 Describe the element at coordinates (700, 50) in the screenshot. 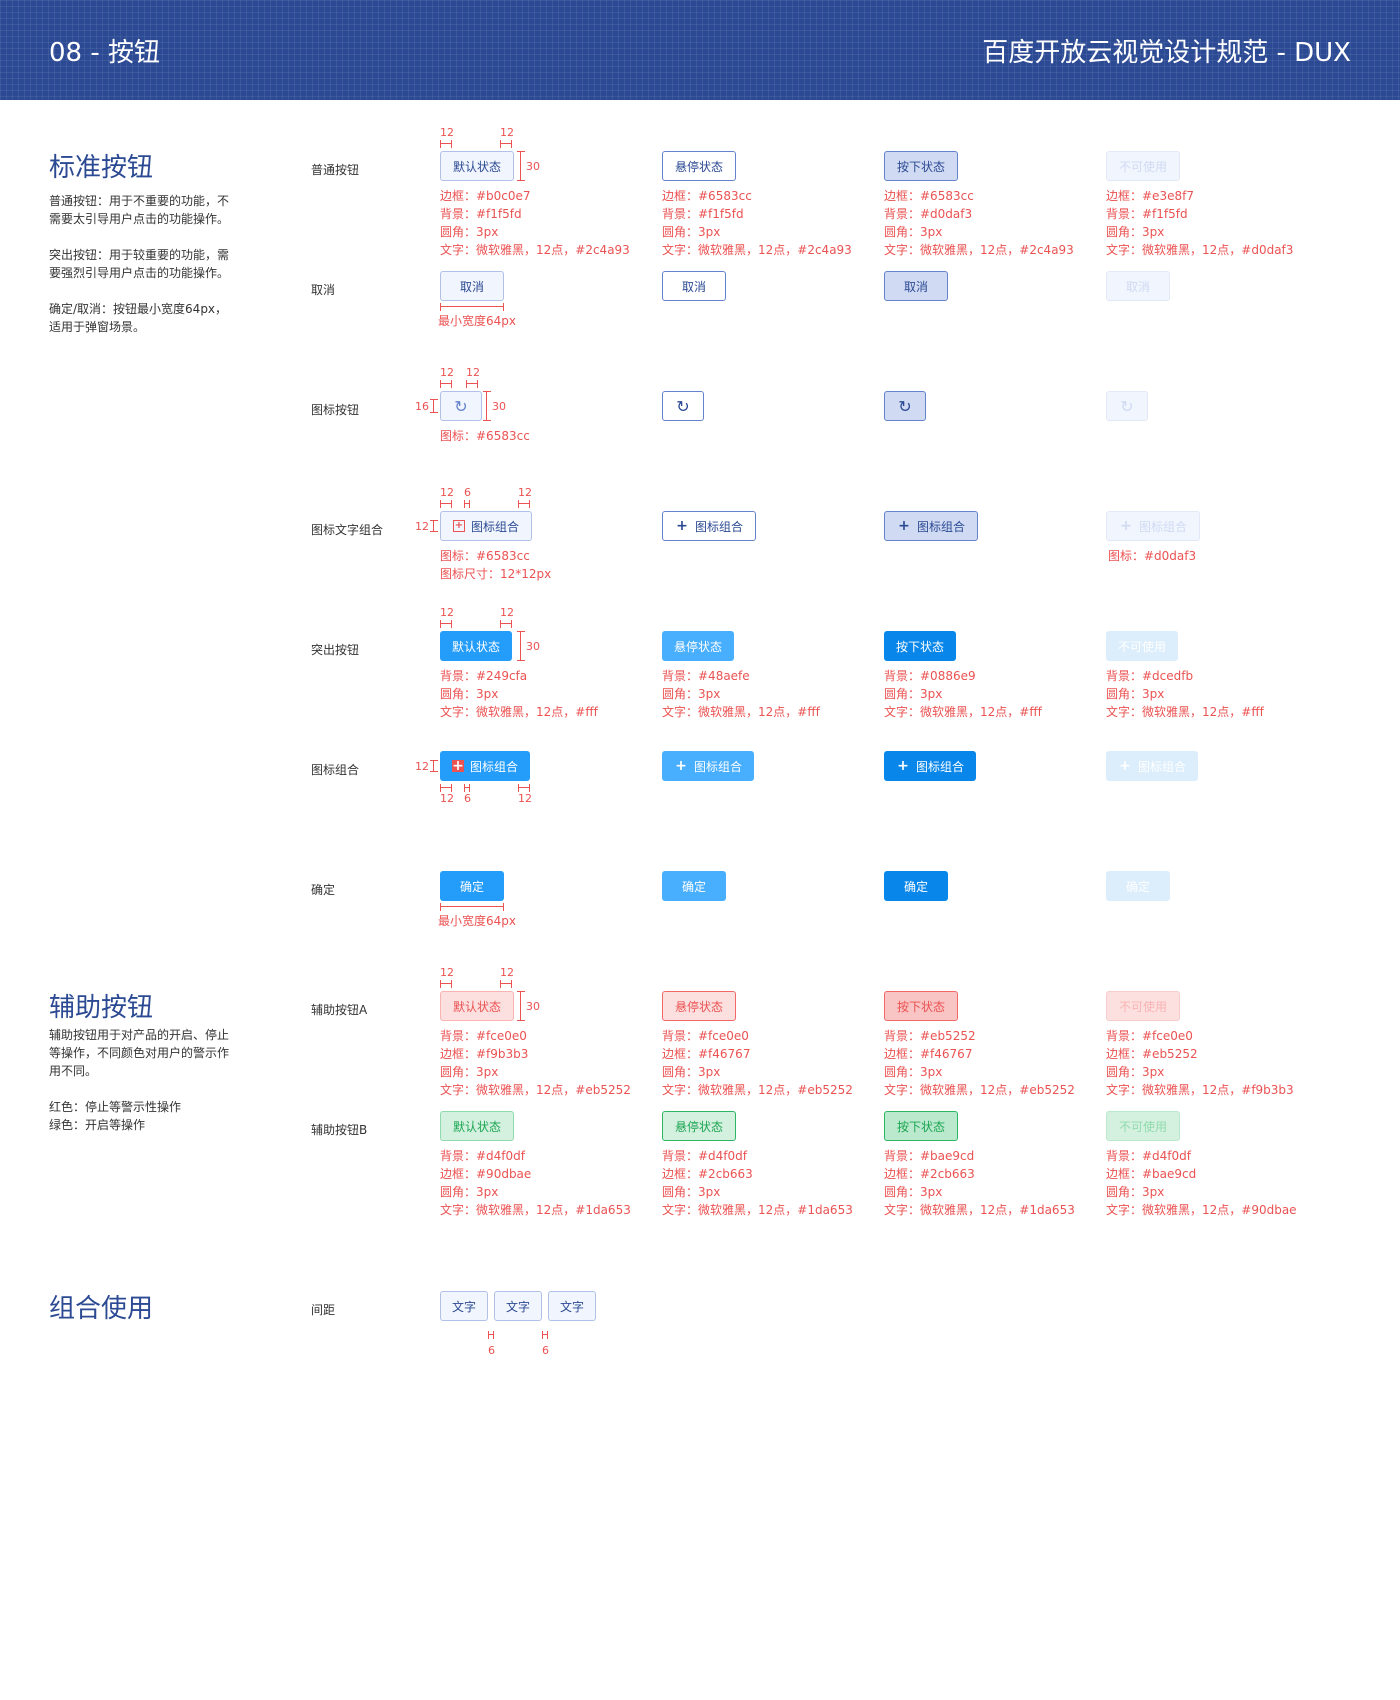

I see `page-header: 08 - 按钮 百度开放云视觉设计规范 - DUX` at that location.